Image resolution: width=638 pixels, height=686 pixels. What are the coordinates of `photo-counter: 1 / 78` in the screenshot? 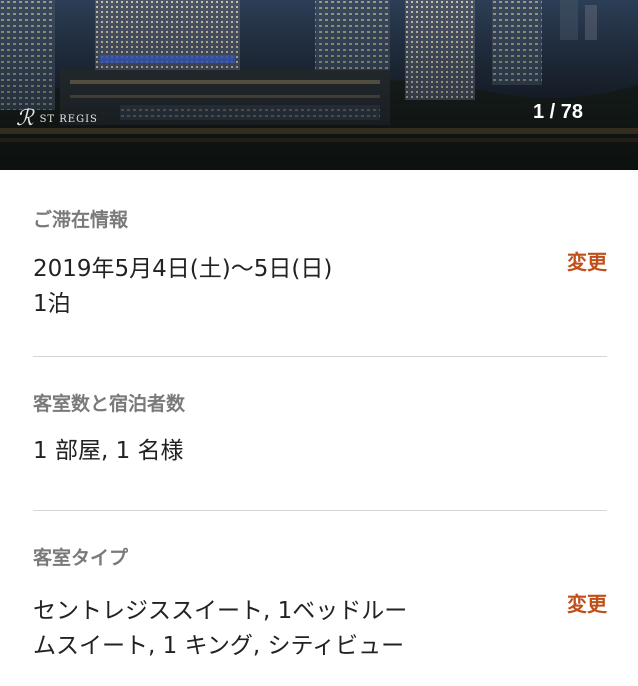 It's located at (557, 112).